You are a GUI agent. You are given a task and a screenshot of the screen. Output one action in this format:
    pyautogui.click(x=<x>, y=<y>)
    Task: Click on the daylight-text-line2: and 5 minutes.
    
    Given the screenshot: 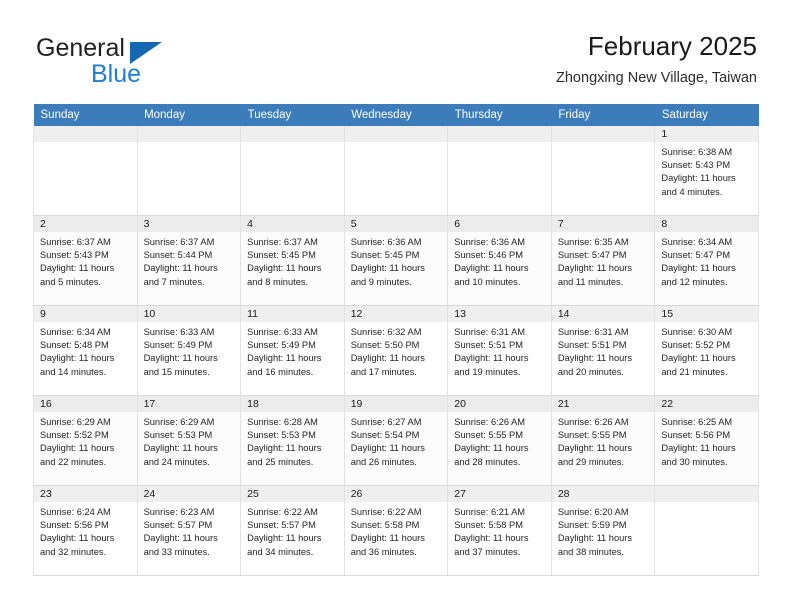 What is the action you would take?
    pyautogui.click(x=70, y=281)
    